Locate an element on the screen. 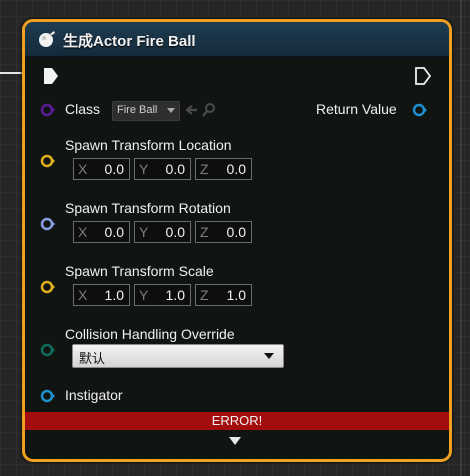  class-select: Fire Ball is located at coordinates (146, 111).